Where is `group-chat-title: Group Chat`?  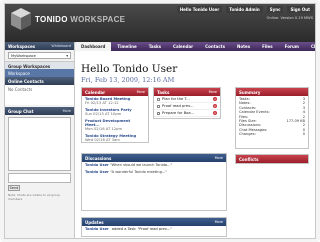 group-chat-title: Group Chat is located at coordinates (21, 111).